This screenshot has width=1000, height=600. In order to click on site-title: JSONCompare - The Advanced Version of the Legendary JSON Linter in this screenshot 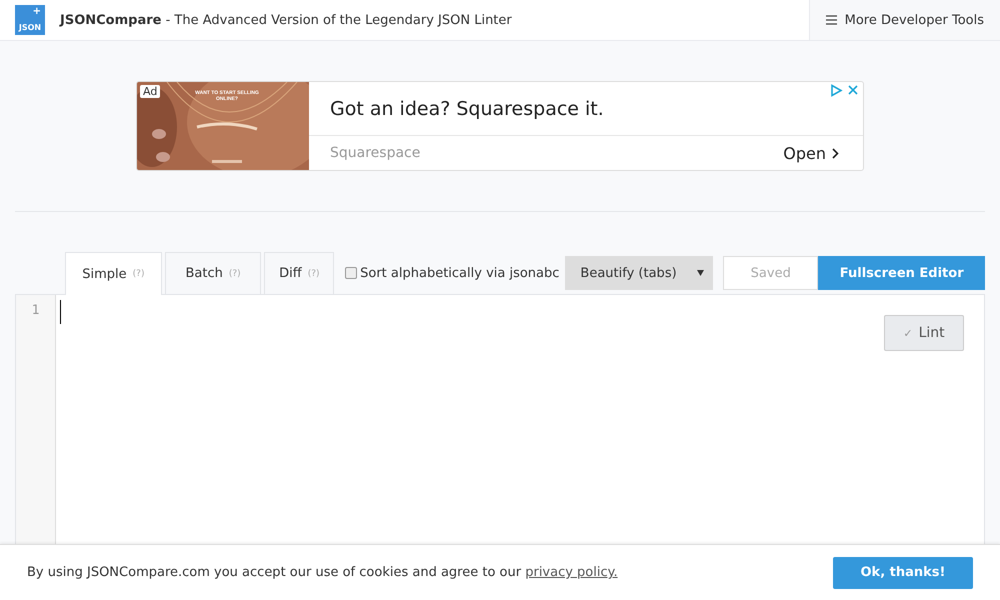, I will do `click(286, 20)`.